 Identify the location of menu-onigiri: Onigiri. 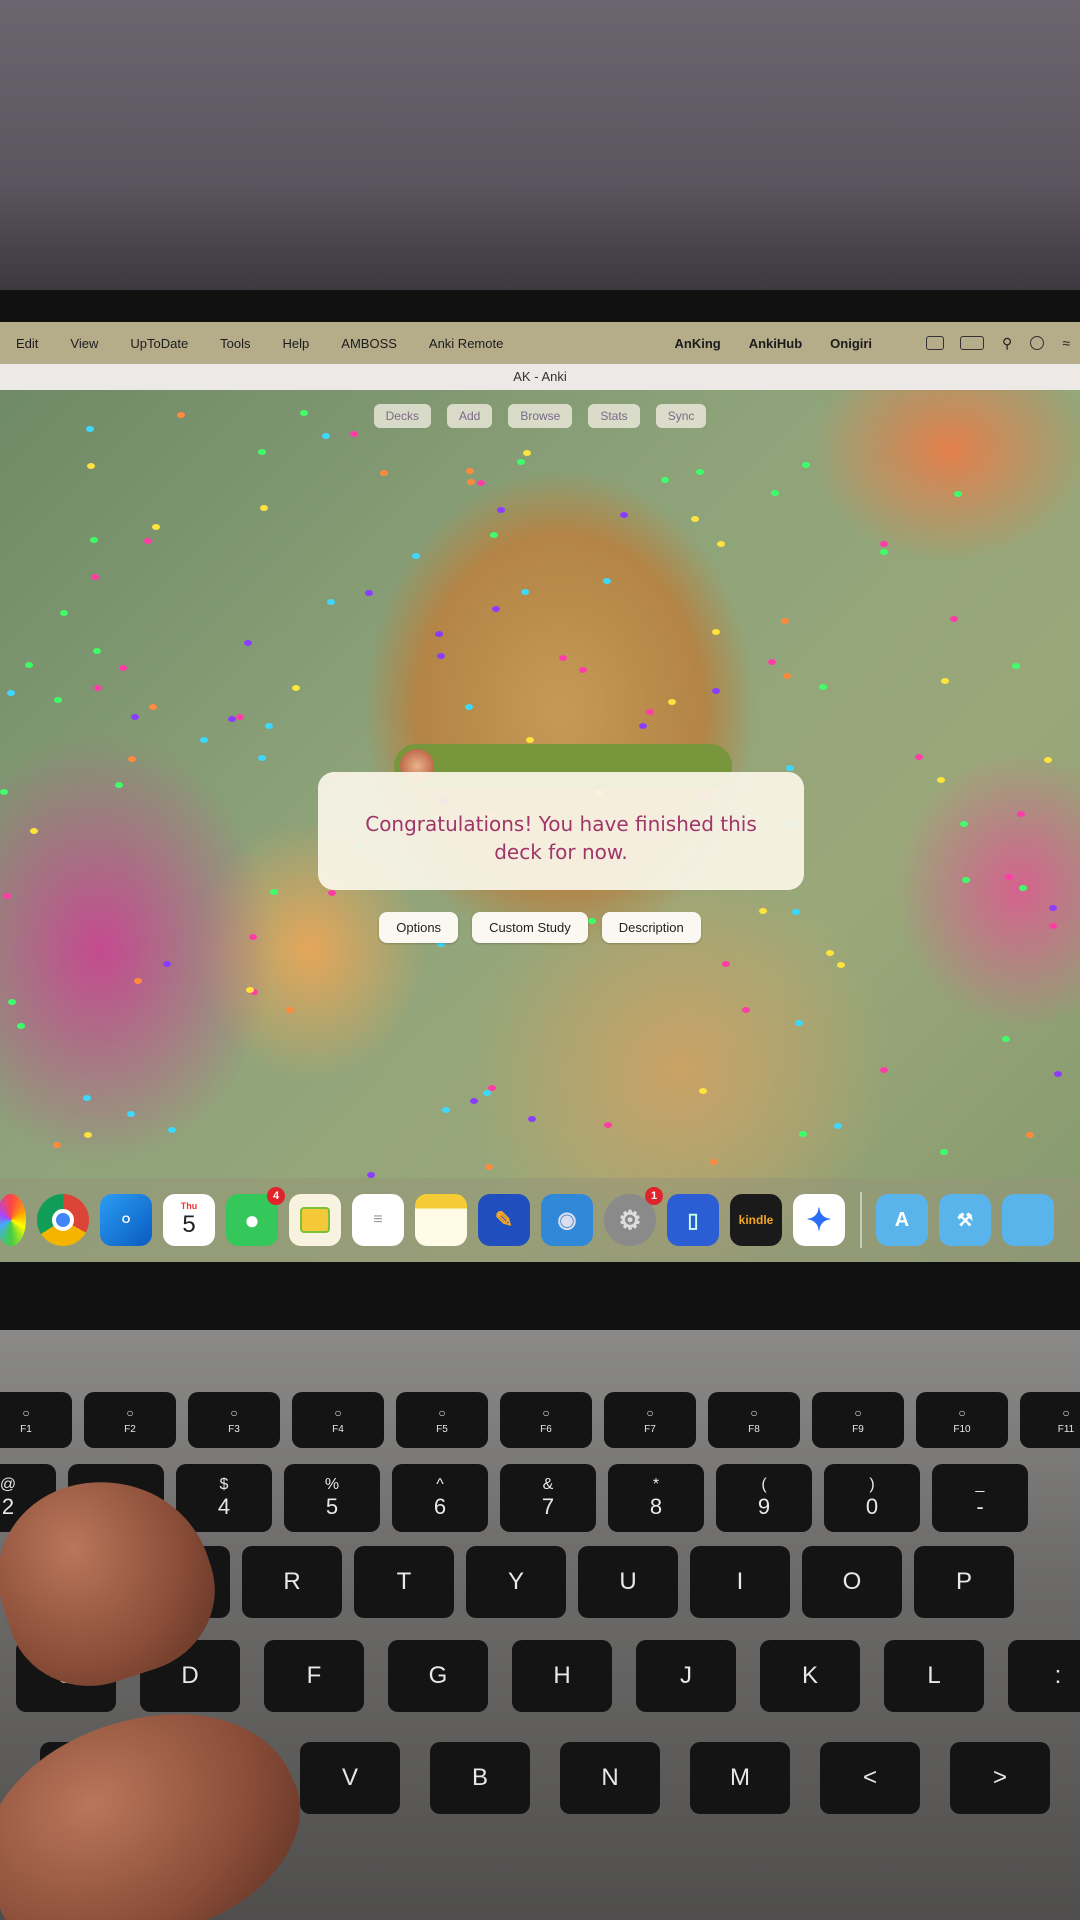
(851, 343).